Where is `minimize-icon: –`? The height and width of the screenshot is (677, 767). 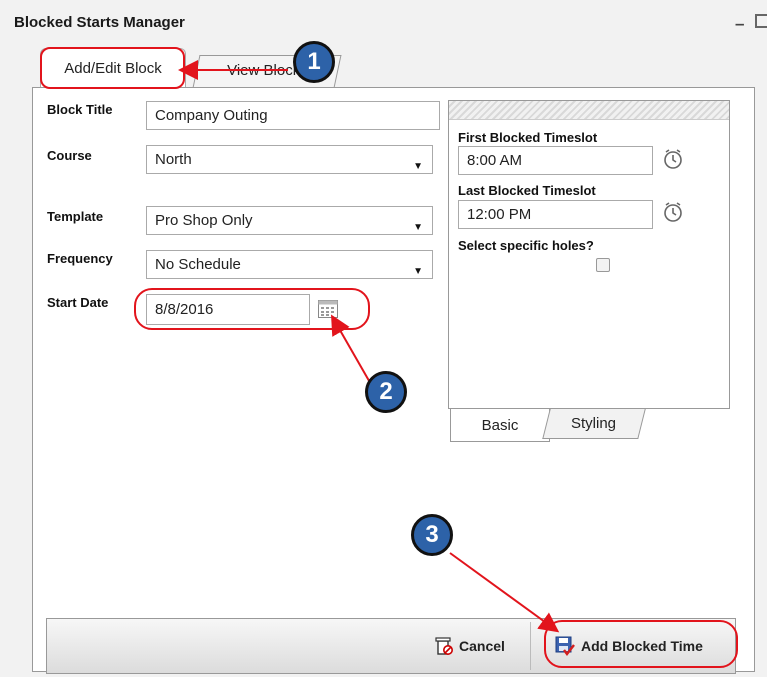
minimize-icon: – is located at coordinates (739, 24).